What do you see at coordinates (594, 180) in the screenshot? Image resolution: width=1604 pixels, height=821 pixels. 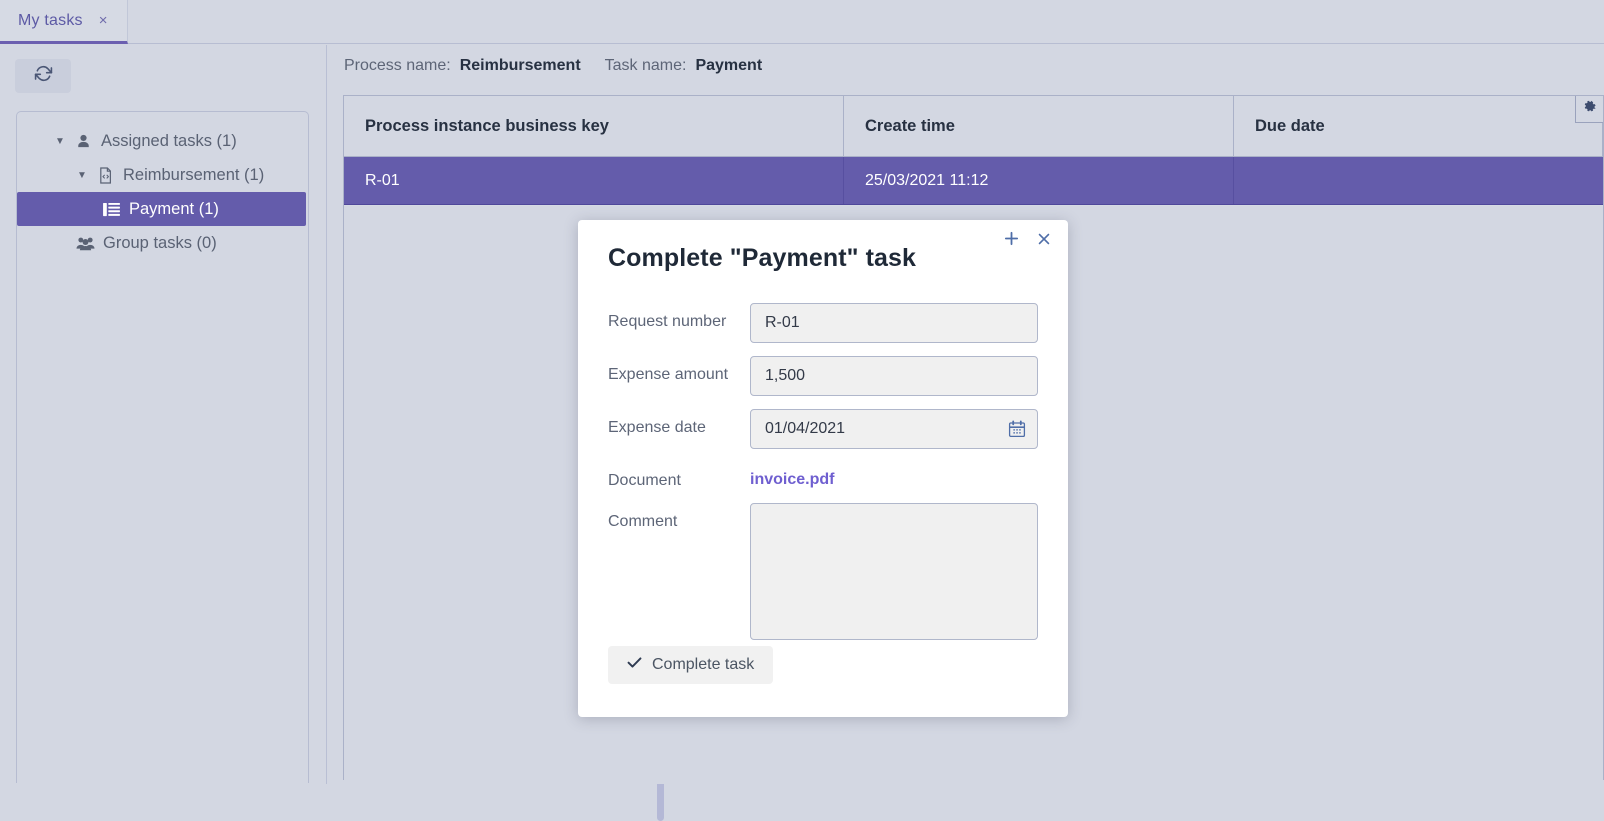 I see `cell-business-key: R-01` at bounding box center [594, 180].